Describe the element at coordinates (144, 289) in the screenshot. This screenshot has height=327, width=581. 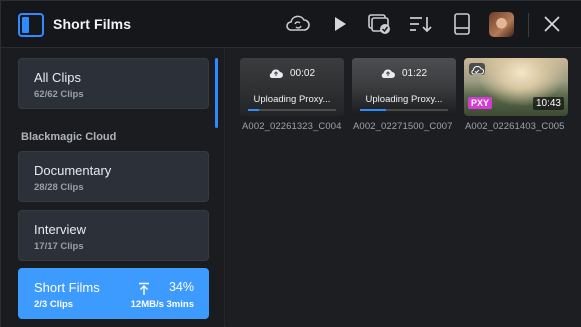
I see `upload-icon` at that location.